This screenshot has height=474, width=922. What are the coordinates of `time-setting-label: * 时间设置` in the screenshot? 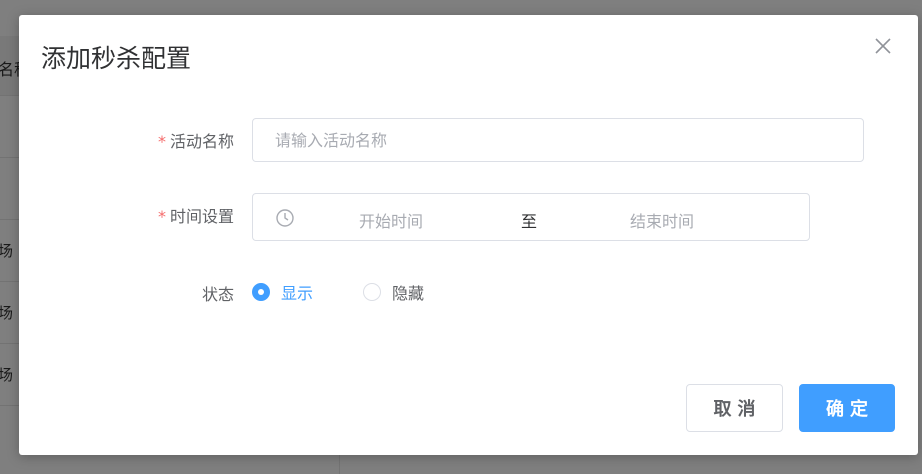 It's located at (196, 215).